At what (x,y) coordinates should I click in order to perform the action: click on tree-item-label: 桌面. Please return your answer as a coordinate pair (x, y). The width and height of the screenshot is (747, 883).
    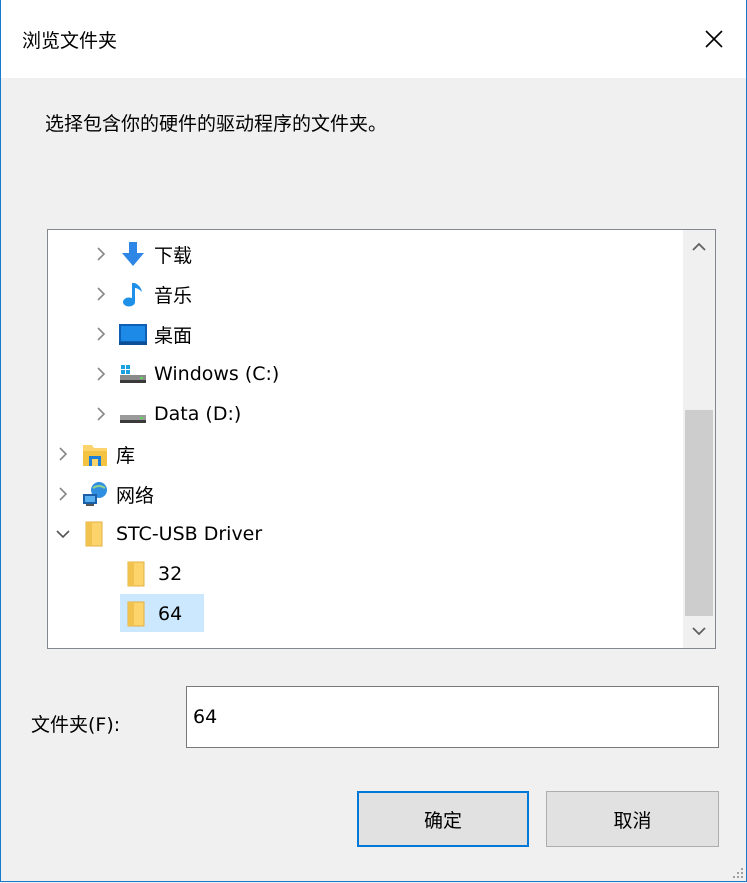
    Looking at the image, I should click on (173, 335).